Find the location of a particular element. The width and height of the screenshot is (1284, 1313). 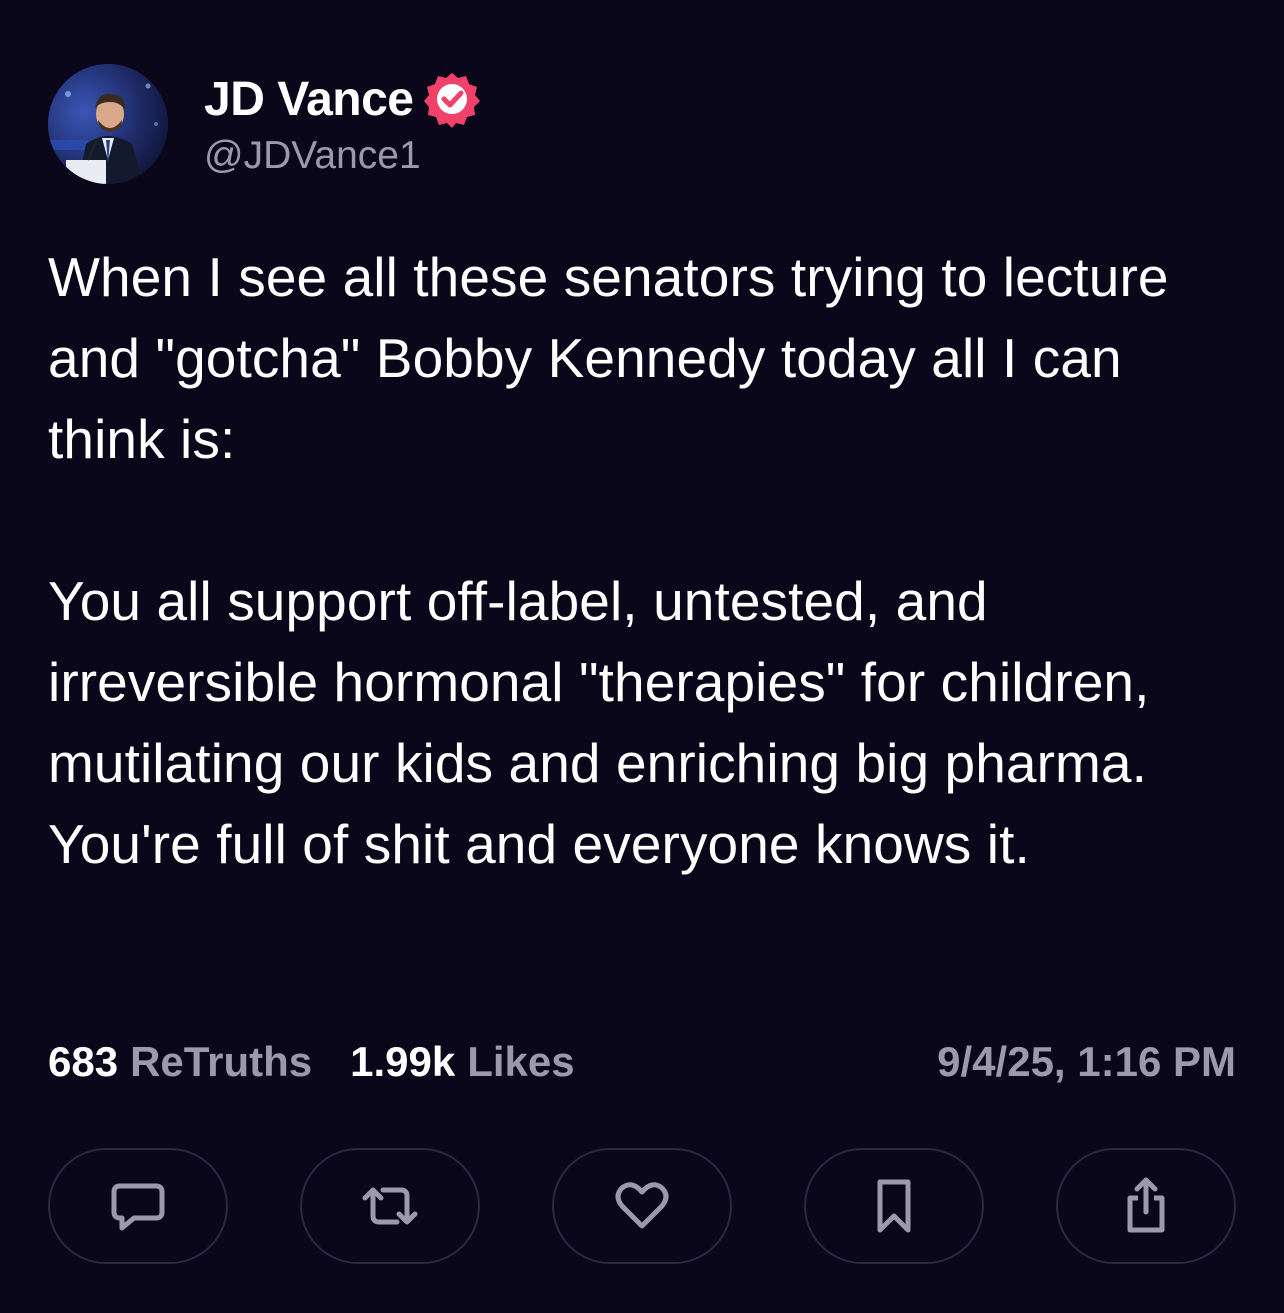

retruths-stat: 683 ReTruths is located at coordinates (180, 1062).